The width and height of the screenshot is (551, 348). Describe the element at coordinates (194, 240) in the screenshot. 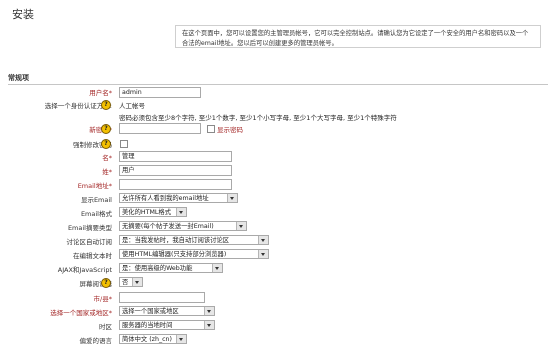

I see `autosubscribe-select: 是：当我发帖时，我自动订阅该讨论区` at that location.